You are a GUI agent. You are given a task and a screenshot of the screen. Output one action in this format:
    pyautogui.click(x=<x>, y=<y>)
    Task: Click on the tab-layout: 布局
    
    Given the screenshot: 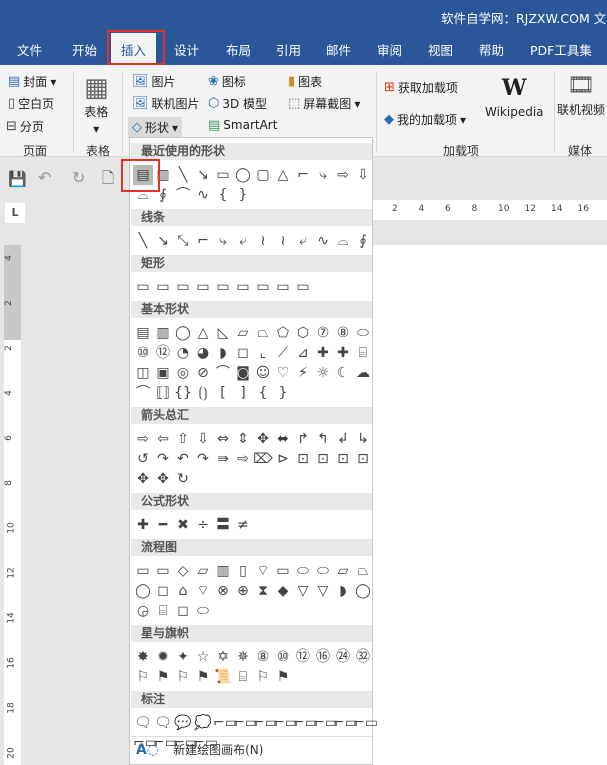 What is the action you would take?
    pyautogui.click(x=238, y=49)
    